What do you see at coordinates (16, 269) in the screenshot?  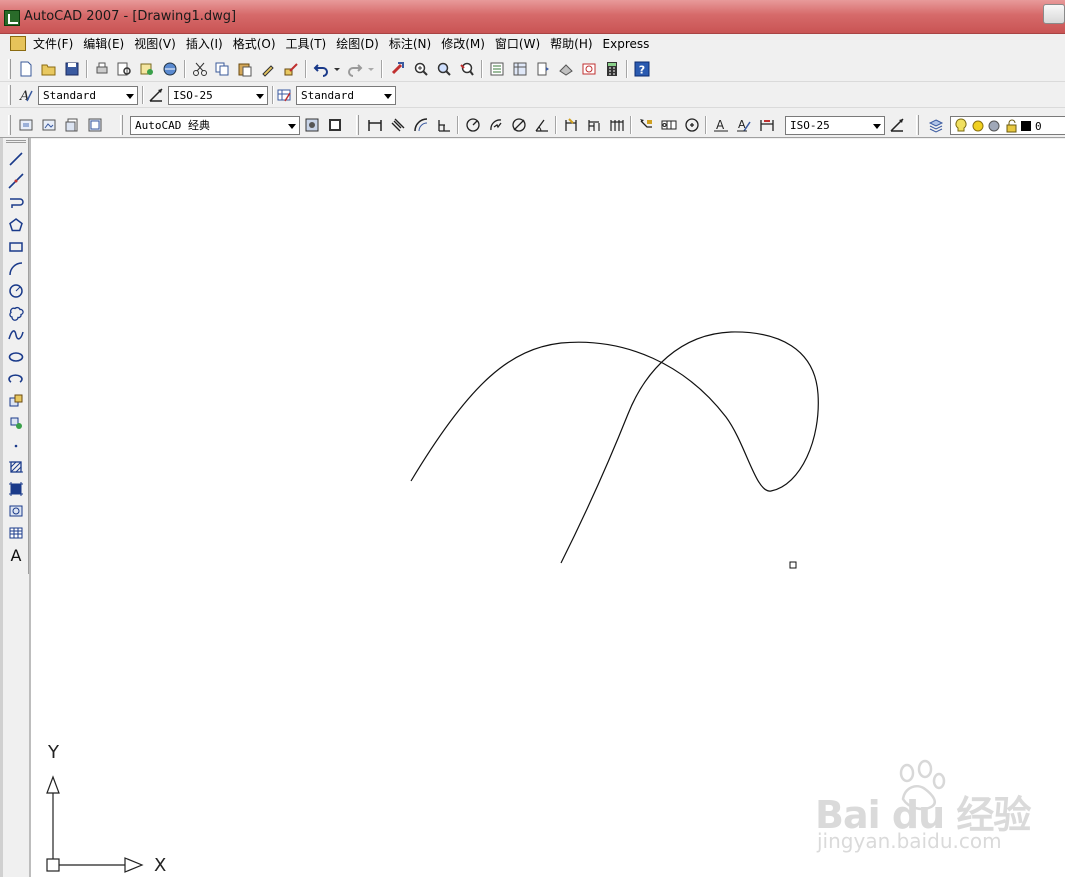 I see `arc-icon` at bounding box center [16, 269].